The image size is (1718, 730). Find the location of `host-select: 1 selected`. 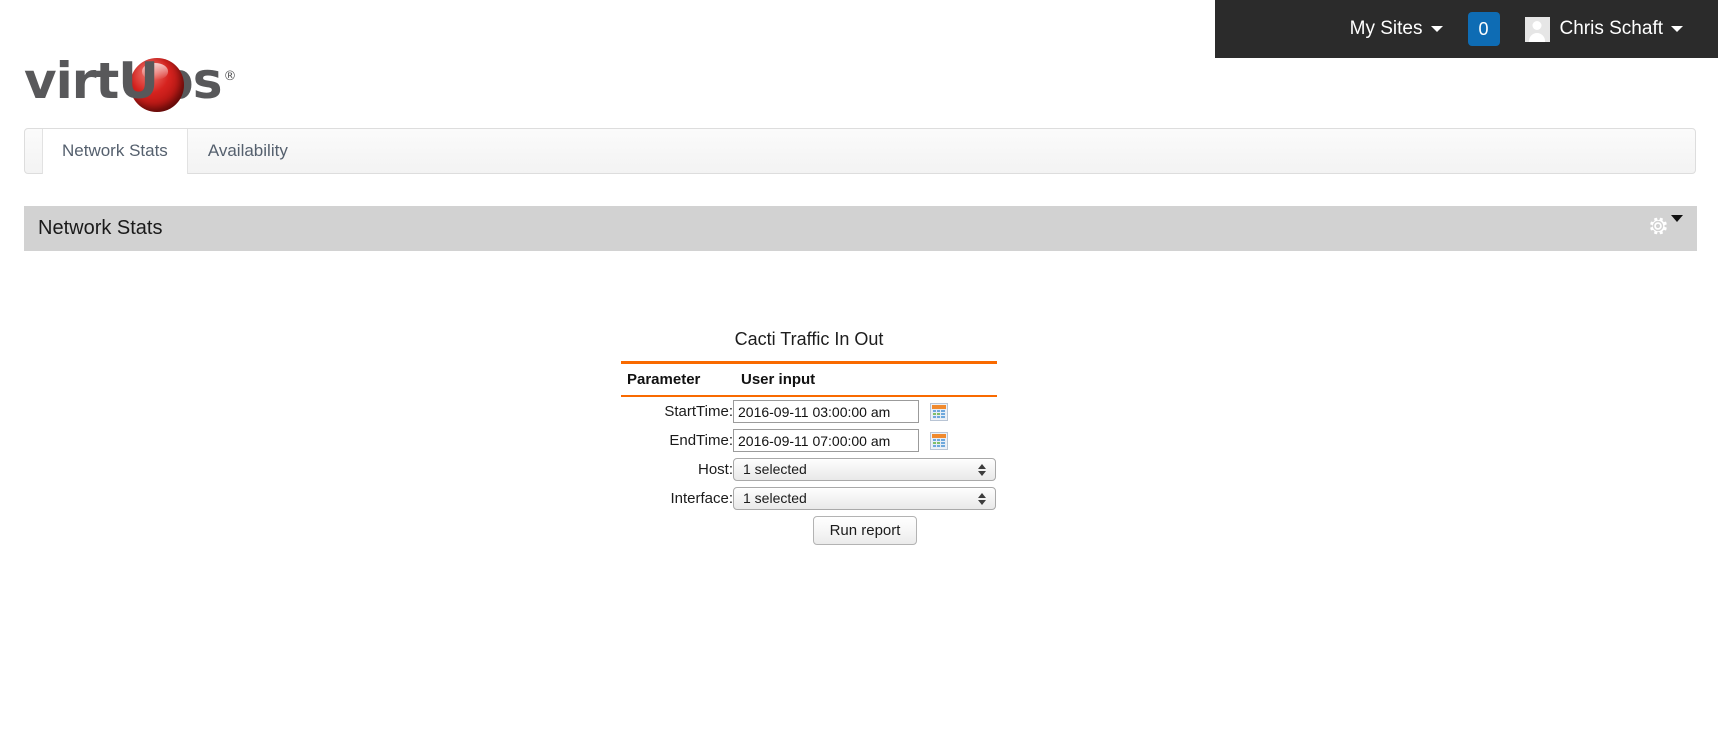

host-select: 1 selected is located at coordinates (864, 469).